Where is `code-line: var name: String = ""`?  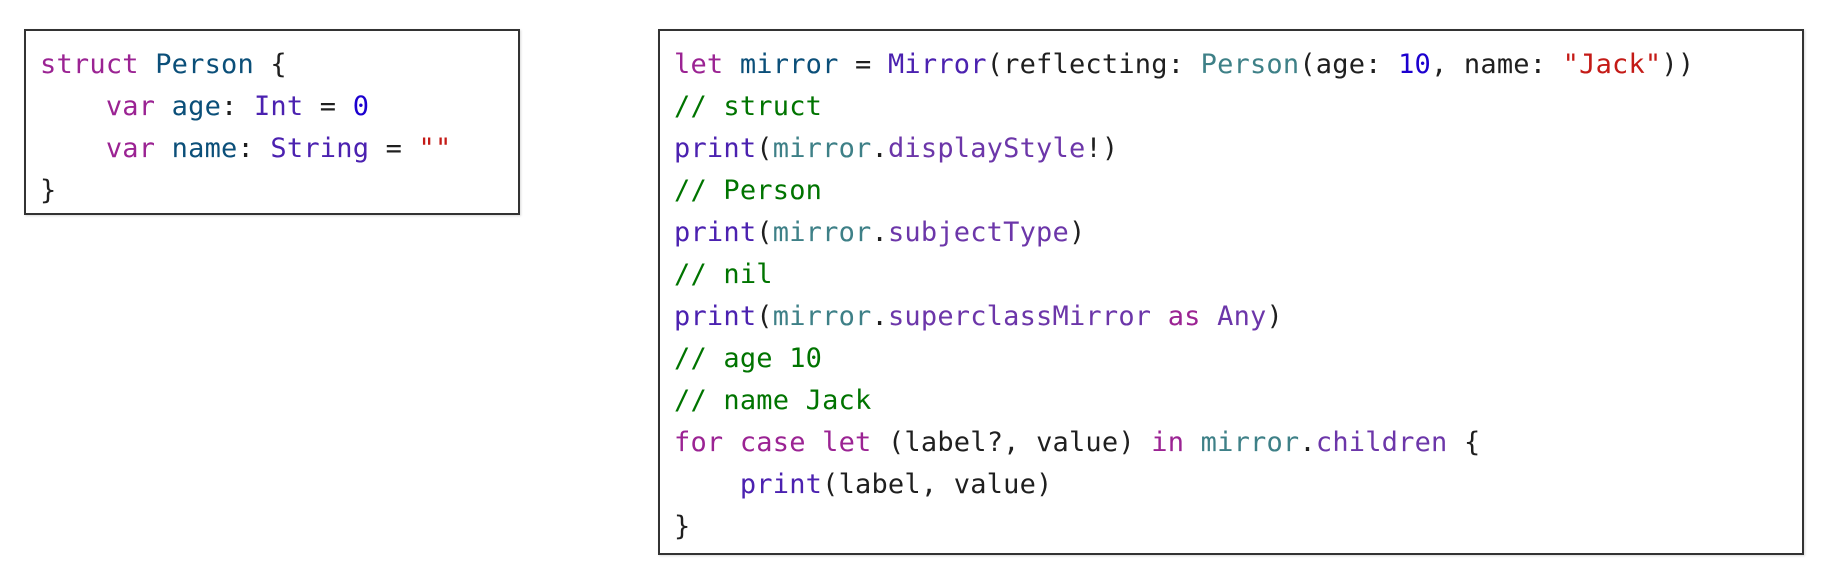
code-line: var name: String = "" is located at coordinates (274, 149).